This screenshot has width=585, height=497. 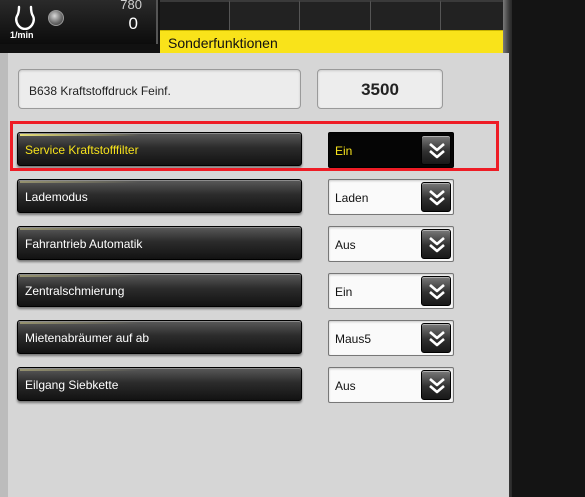 I want to click on setting-row-mietenabraeumer: Mietenabräumer auf ab Maus5, so click(x=254, y=338).